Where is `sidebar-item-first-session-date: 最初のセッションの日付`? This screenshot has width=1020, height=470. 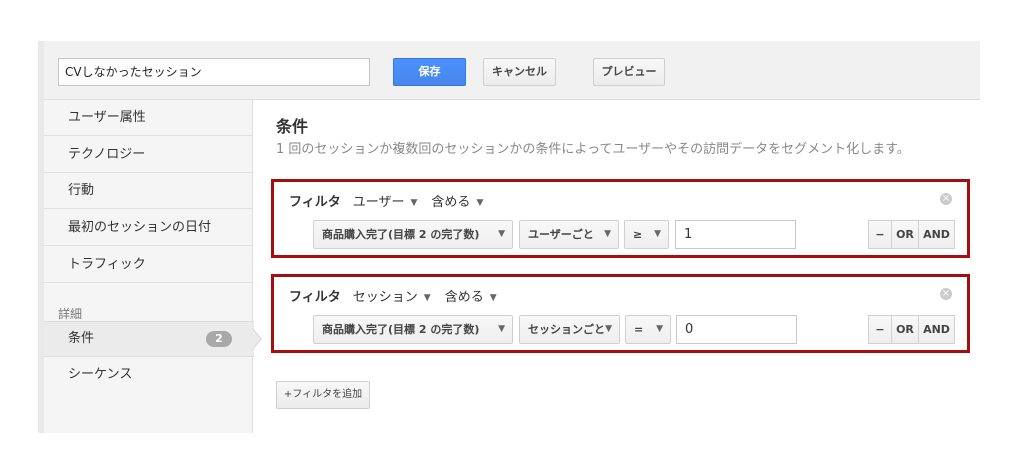
sidebar-item-first-session-date: 最初のセッションの日付 is located at coordinates (148, 228).